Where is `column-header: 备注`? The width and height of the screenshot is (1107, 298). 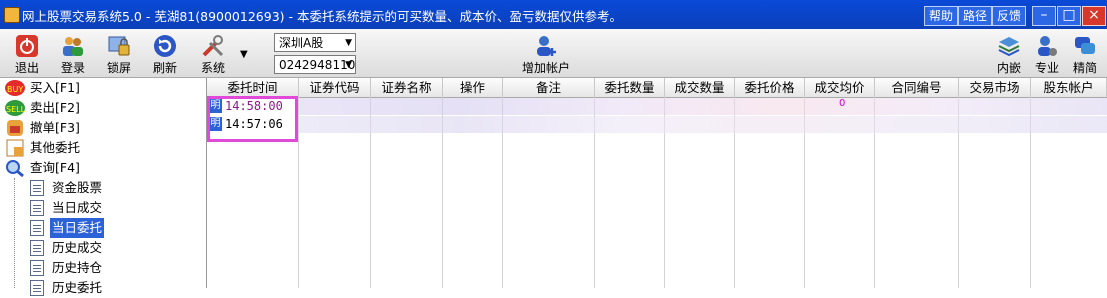
column-header: 备注 is located at coordinates (549, 87).